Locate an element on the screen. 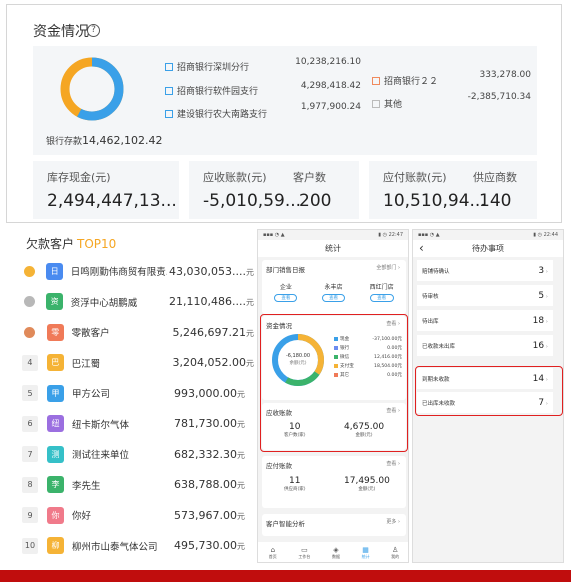 The image size is (571, 582). todo-item: 待出库 18 › is located at coordinates (485, 320).